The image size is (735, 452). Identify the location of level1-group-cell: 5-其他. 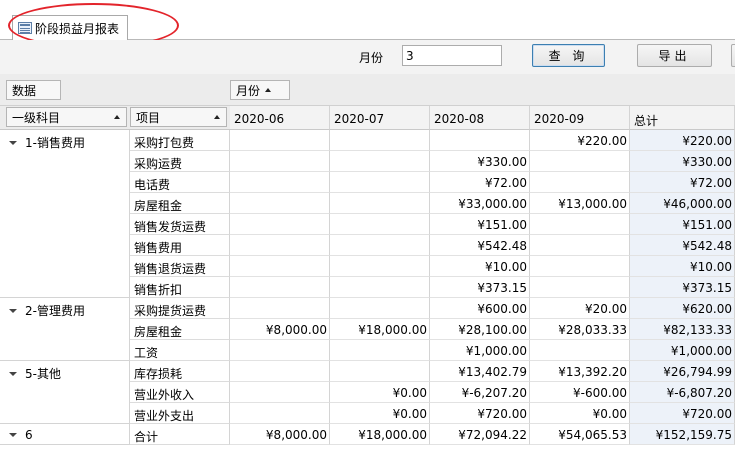
(65, 392).